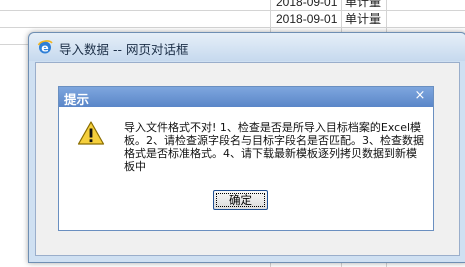  What do you see at coordinates (91, 133) in the screenshot?
I see `warning-icon` at bounding box center [91, 133].